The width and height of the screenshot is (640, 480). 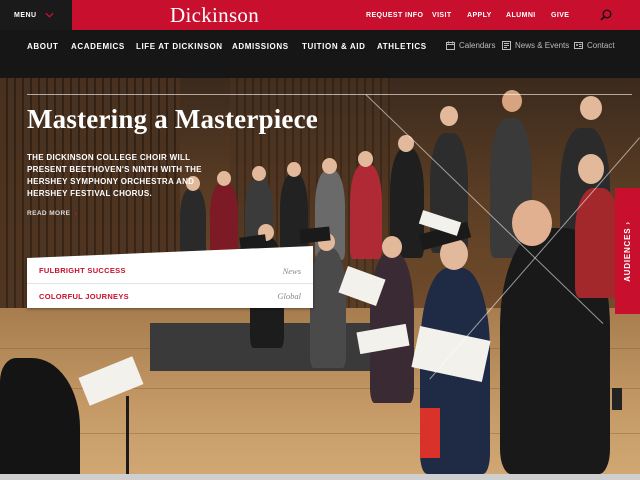 I want to click on promo-item-fulbright: FULBRIGHT SUCCESS News, so click(x=170, y=270).